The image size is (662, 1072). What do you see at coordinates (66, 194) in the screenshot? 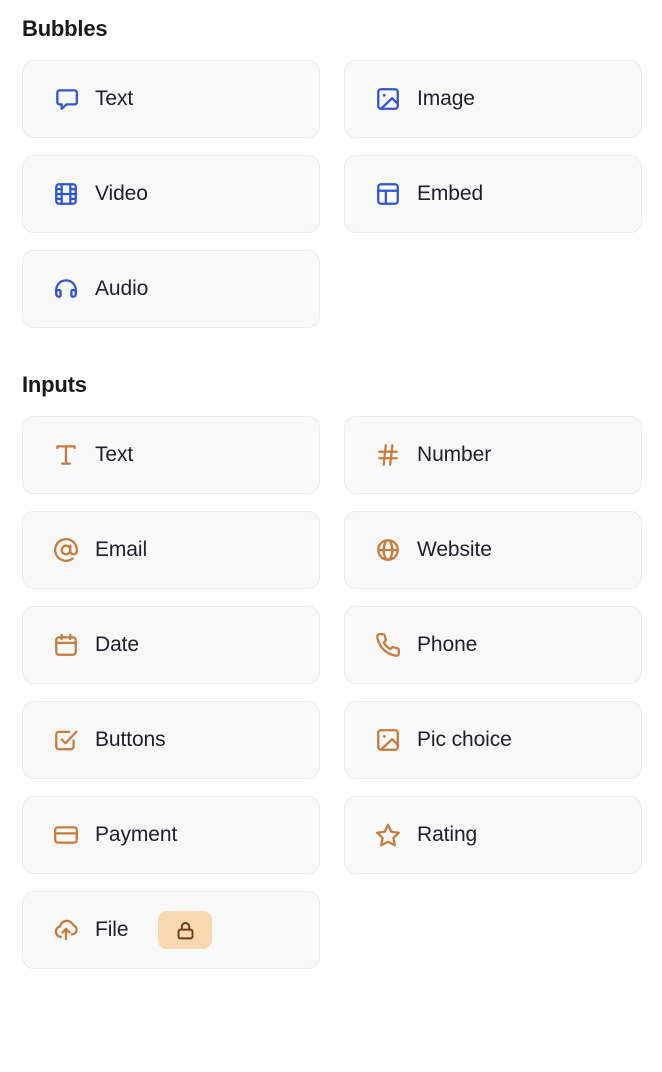
I see `film-strip-icon` at bounding box center [66, 194].